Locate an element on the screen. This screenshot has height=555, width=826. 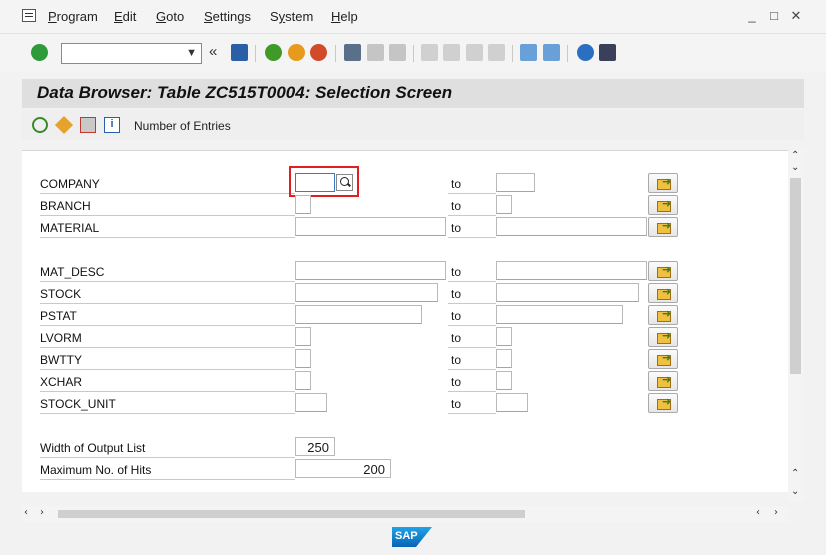
field-label-maximum-no-of-hits: Maximum No. of Hits is located at coordinates (167, 469).